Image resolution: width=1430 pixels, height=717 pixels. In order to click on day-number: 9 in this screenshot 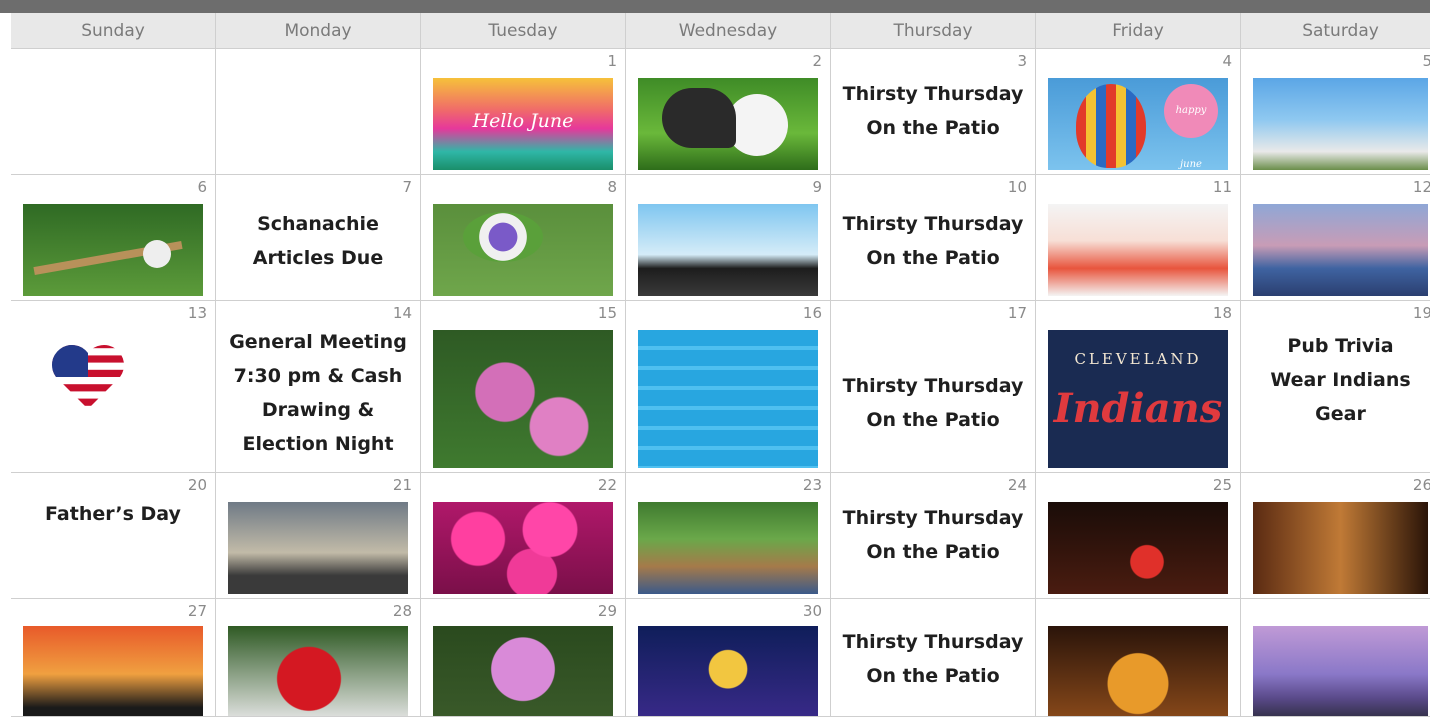, I will do `click(817, 187)`.